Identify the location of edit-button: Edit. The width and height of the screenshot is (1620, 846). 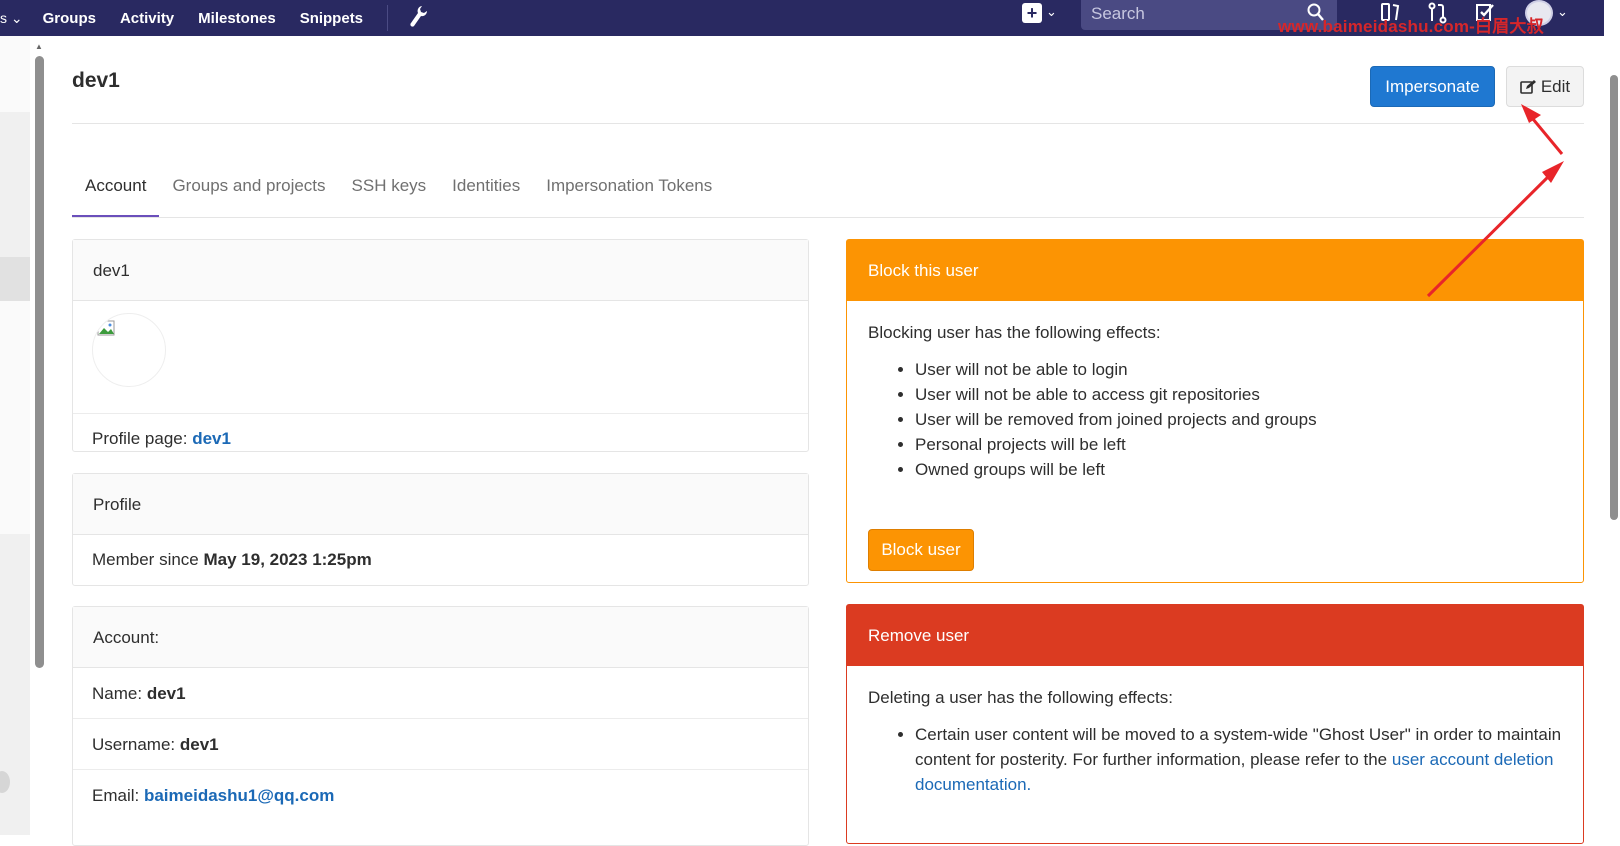
(1545, 86).